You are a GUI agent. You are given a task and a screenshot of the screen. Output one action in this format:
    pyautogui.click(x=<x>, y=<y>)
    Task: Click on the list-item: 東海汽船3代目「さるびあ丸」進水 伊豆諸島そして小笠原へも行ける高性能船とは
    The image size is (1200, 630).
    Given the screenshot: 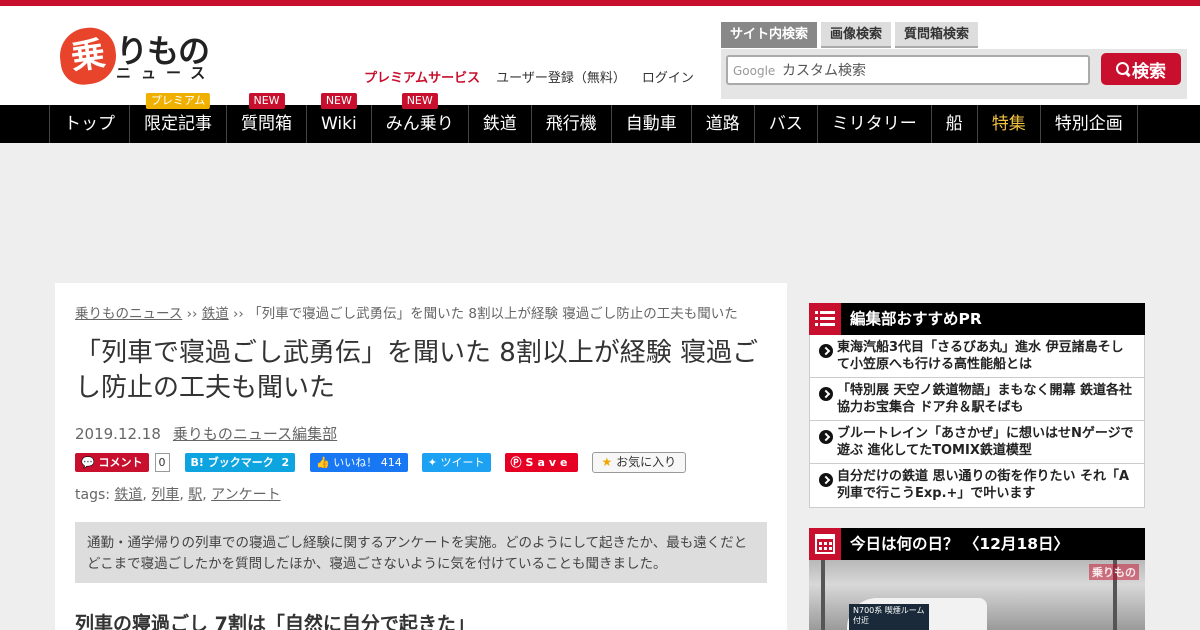 What is the action you would take?
    pyautogui.click(x=977, y=356)
    